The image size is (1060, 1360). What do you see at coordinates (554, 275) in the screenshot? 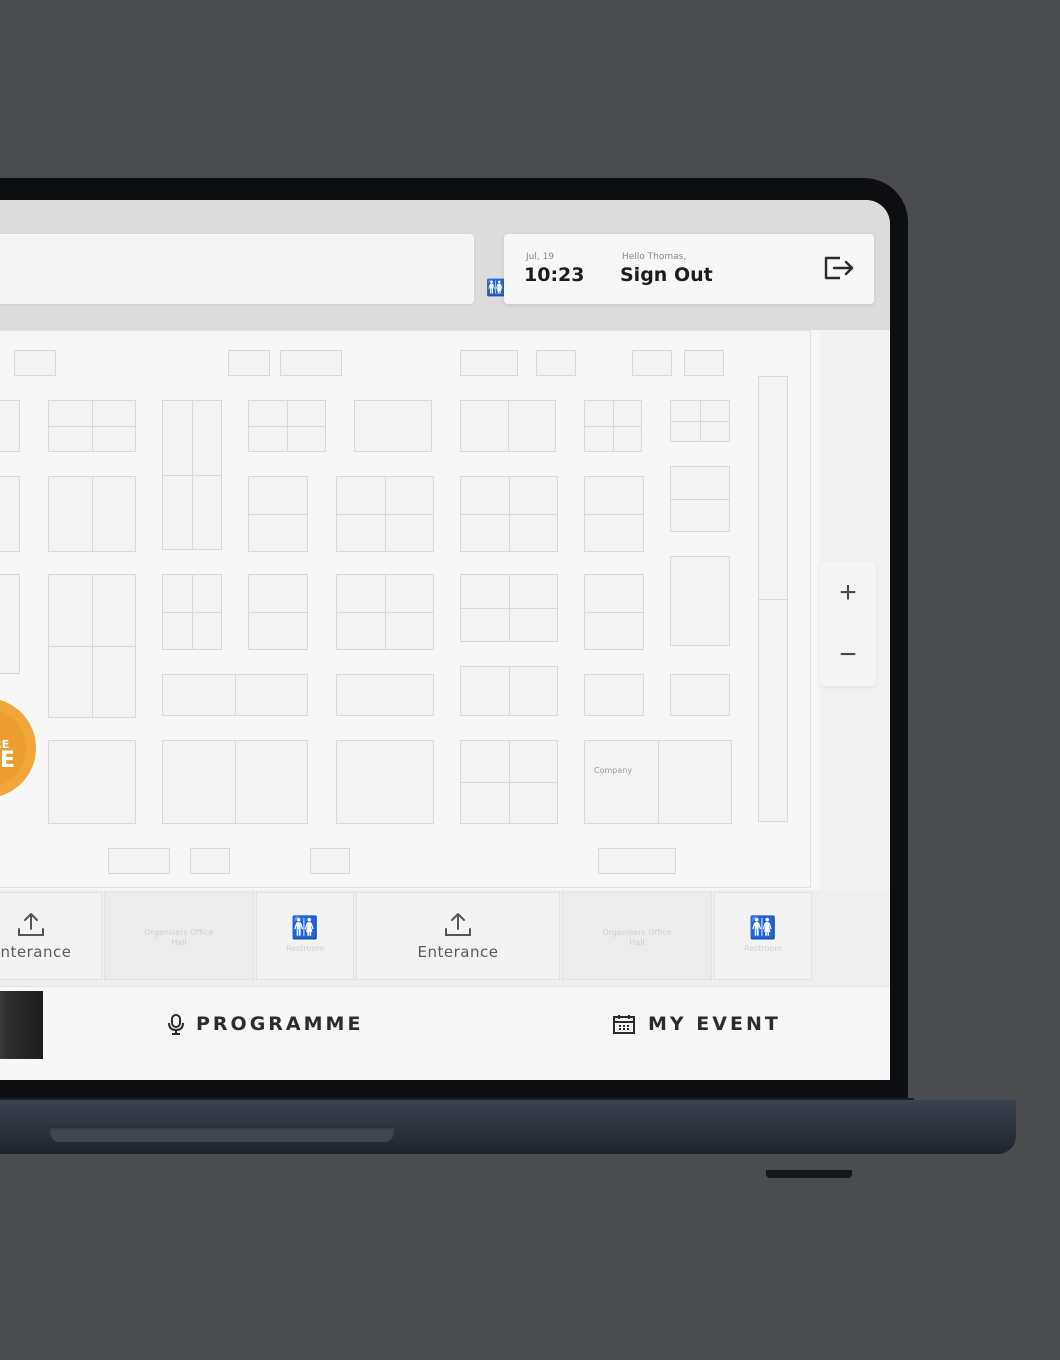
I see `time-text: 10:23` at bounding box center [554, 275].